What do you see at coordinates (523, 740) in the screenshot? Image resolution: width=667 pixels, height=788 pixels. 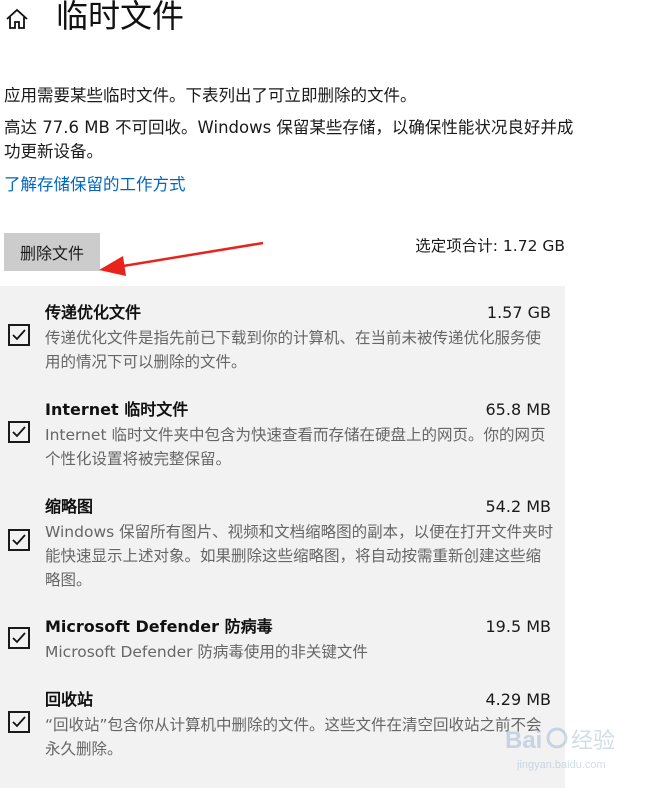 I see `svg-text: Bai` at bounding box center [523, 740].